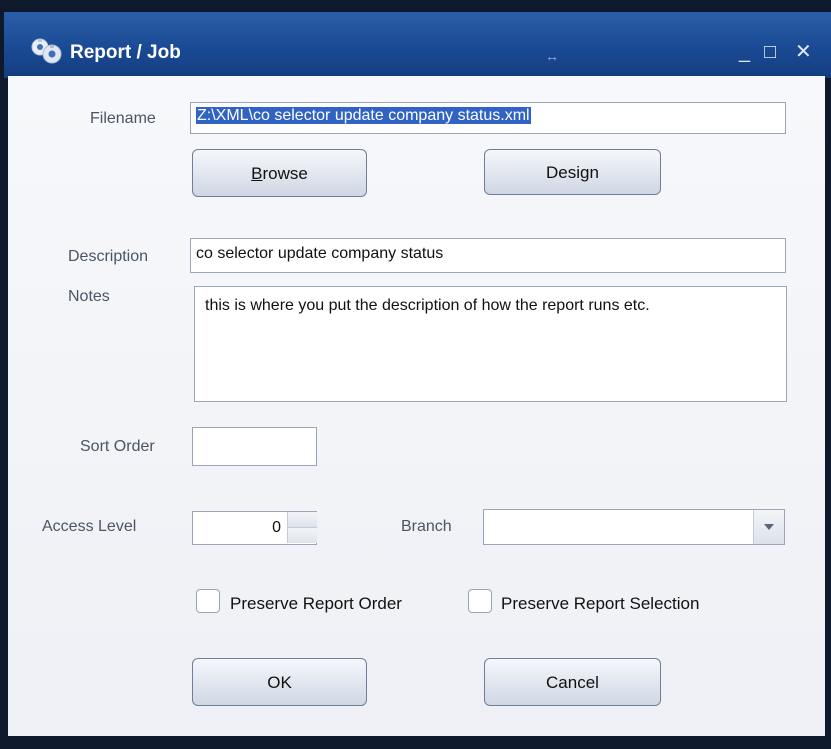 Image resolution: width=831 pixels, height=749 pixels. I want to click on ok-button: OK, so click(279, 682).